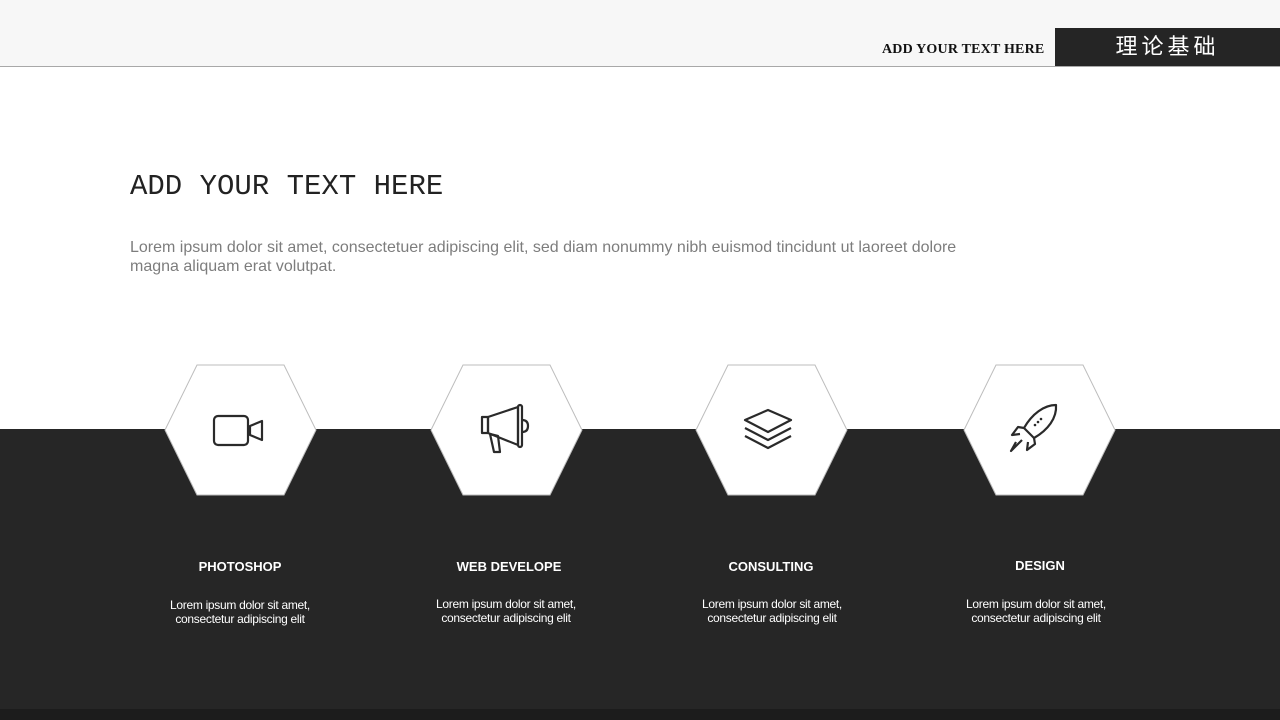 The image size is (1280, 720). What do you see at coordinates (240, 566) in the screenshot?
I see `card-title-photoshop: PHOTOSHOP` at bounding box center [240, 566].